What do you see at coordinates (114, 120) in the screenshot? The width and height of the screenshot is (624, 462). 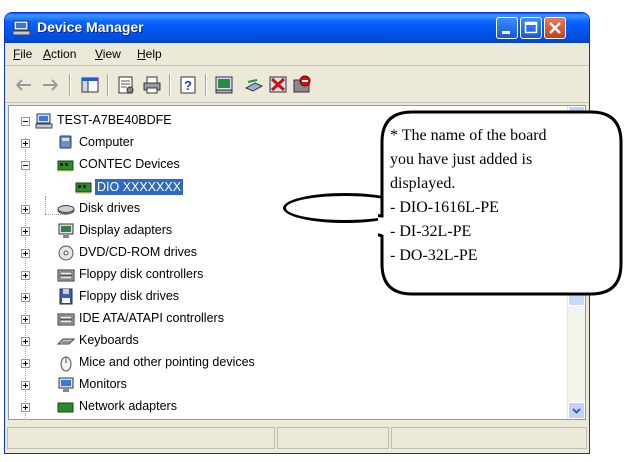 I see `root-label: TEST-A7BE40BDFE` at bounding box center [114, 120].